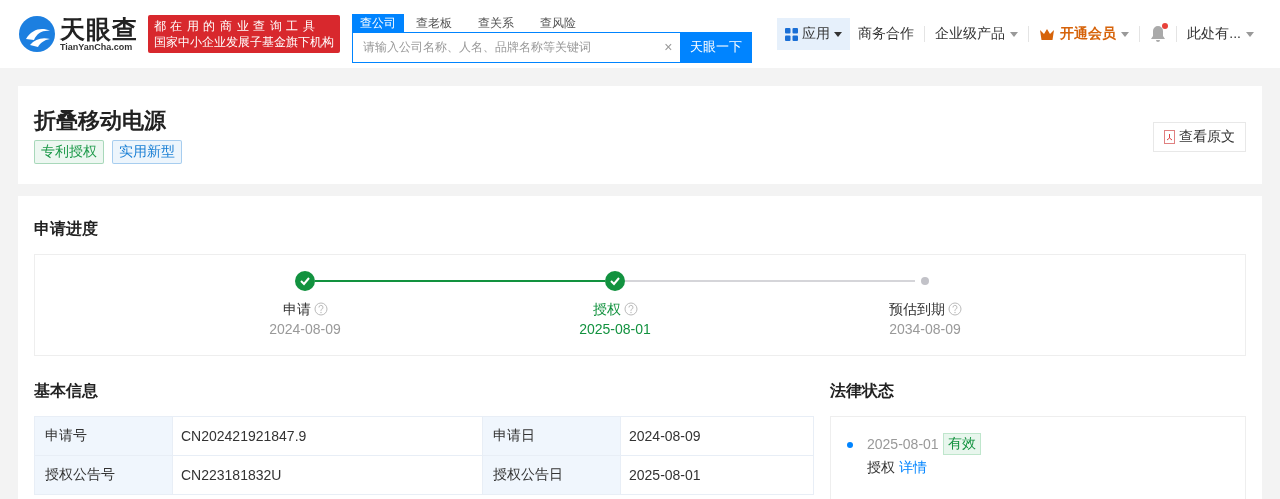 This screenshot has width=1280, height=499. Describe the element at coordinates (925, 309) in the screenshot. I see `step-label: 预估到期` at that location.